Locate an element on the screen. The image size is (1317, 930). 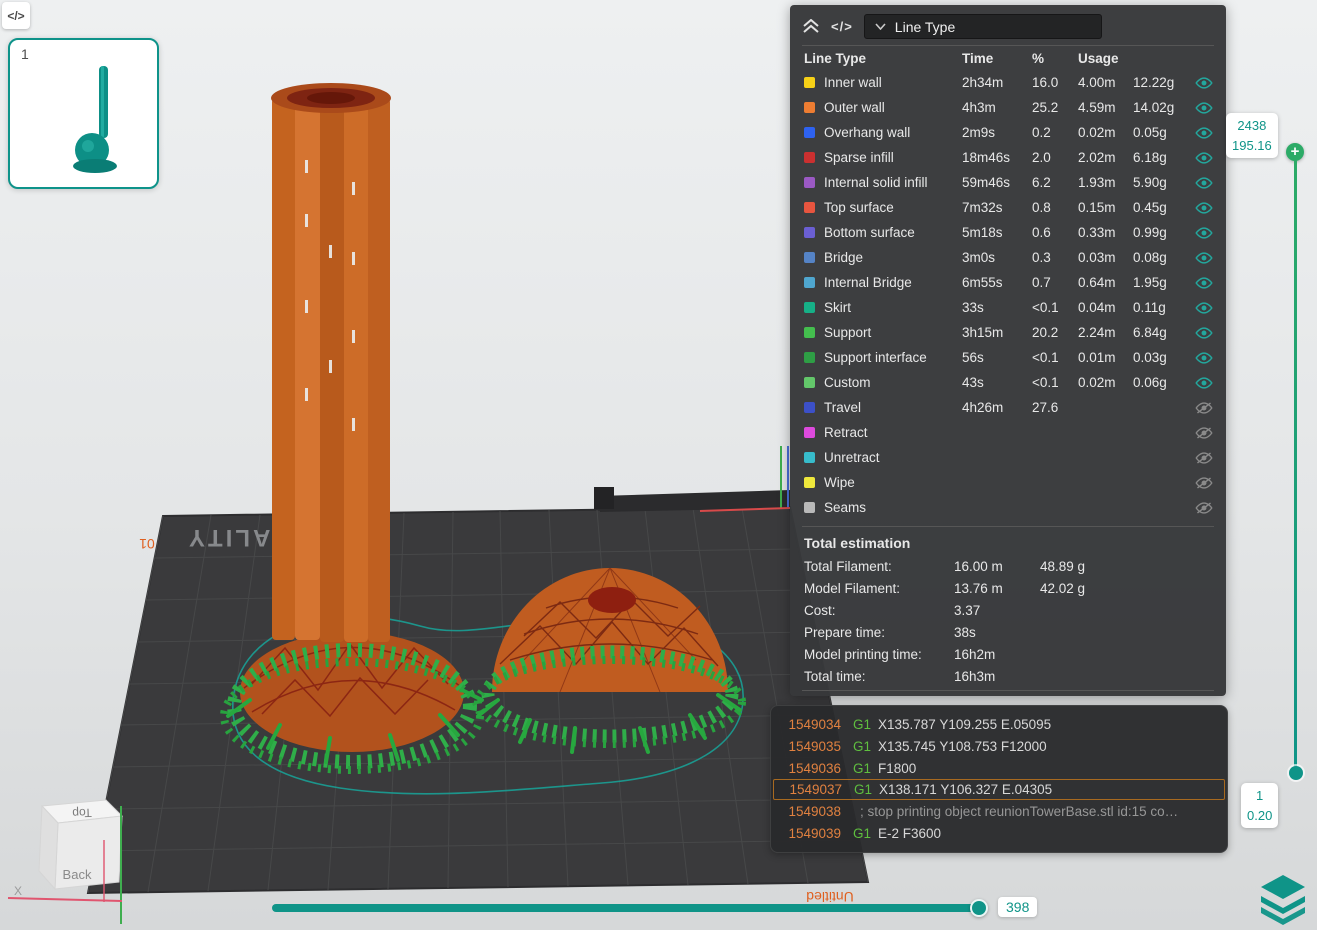
cube-back-label: Back is located at coordinates (77, 874).